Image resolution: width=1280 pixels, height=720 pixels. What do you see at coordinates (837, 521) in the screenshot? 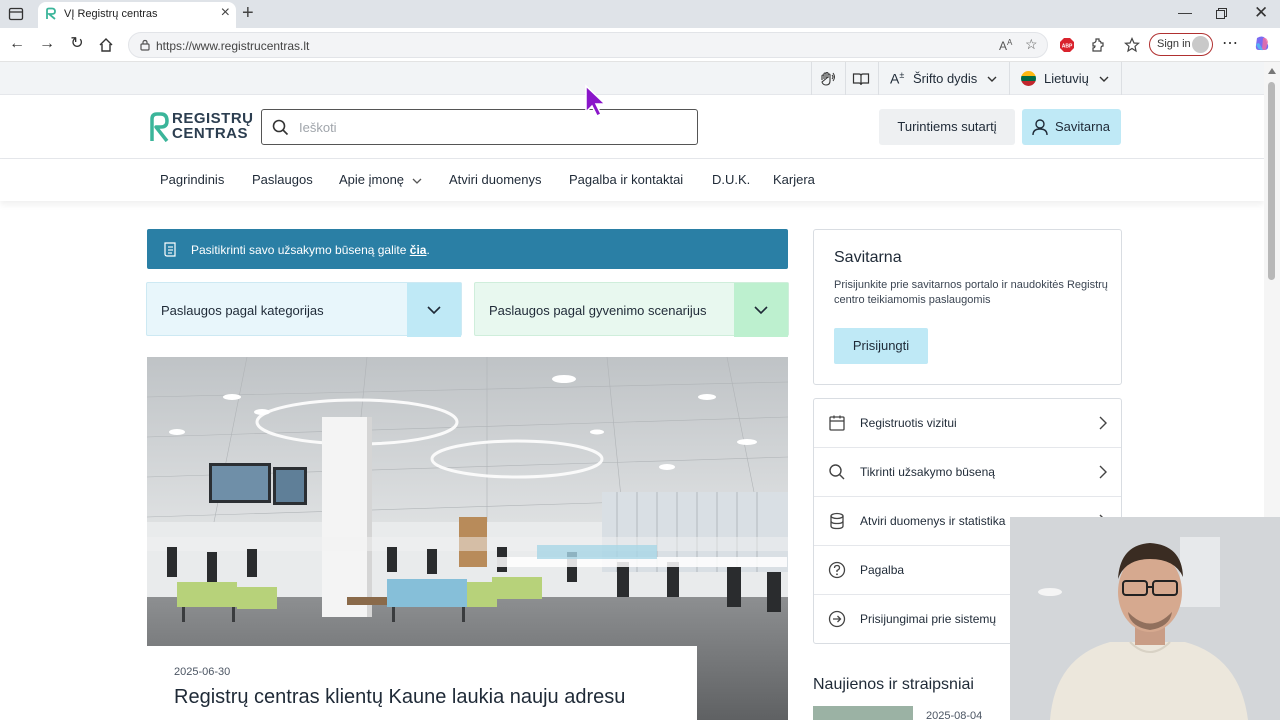
I see `database-icon` at bounding box center [837, 521].